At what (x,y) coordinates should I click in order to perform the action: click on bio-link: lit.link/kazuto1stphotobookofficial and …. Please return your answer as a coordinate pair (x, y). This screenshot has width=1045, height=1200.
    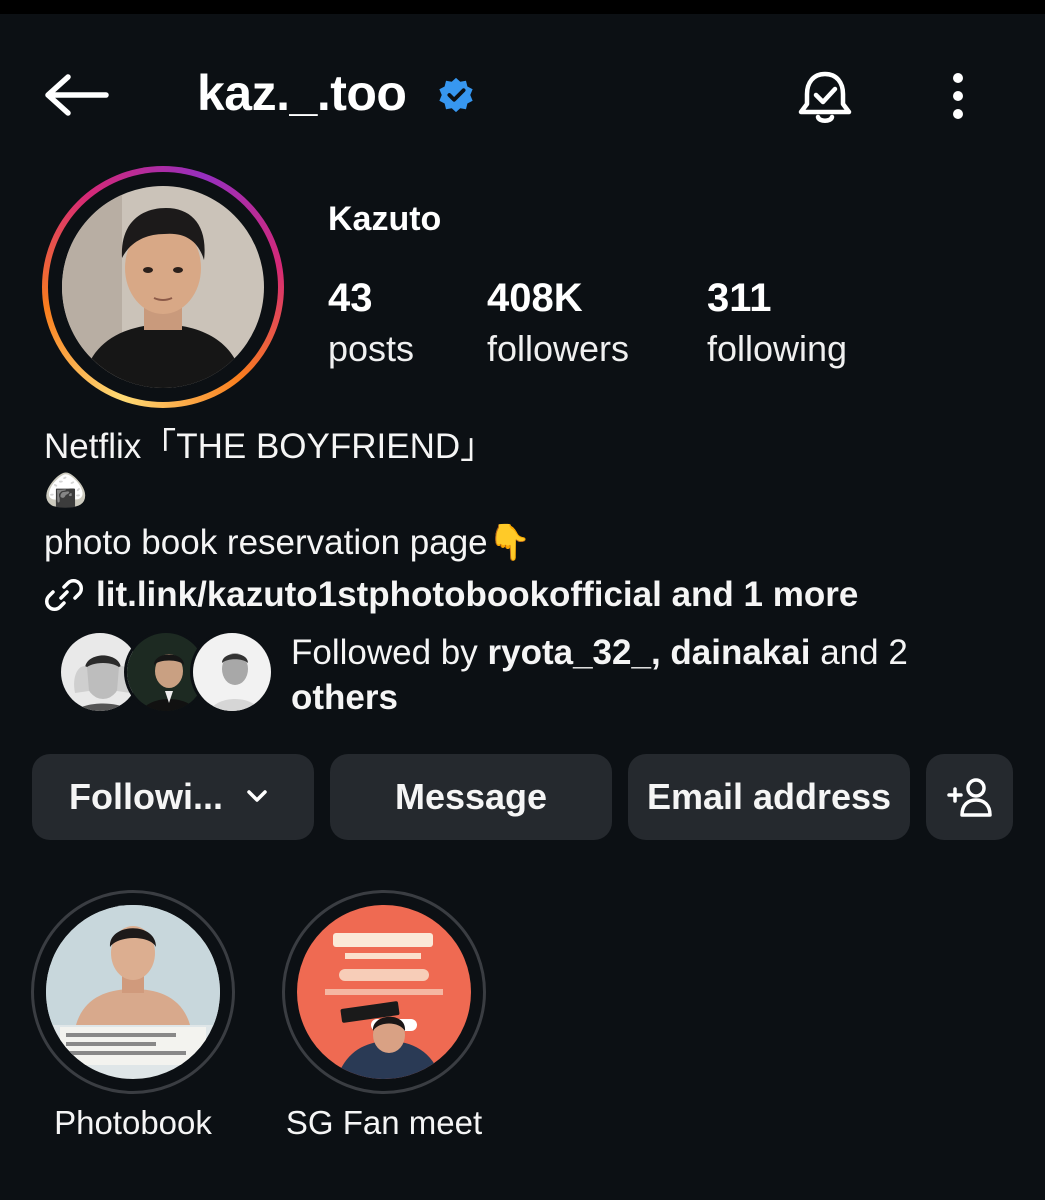
    Looking at the image, I should click on (451, 595).